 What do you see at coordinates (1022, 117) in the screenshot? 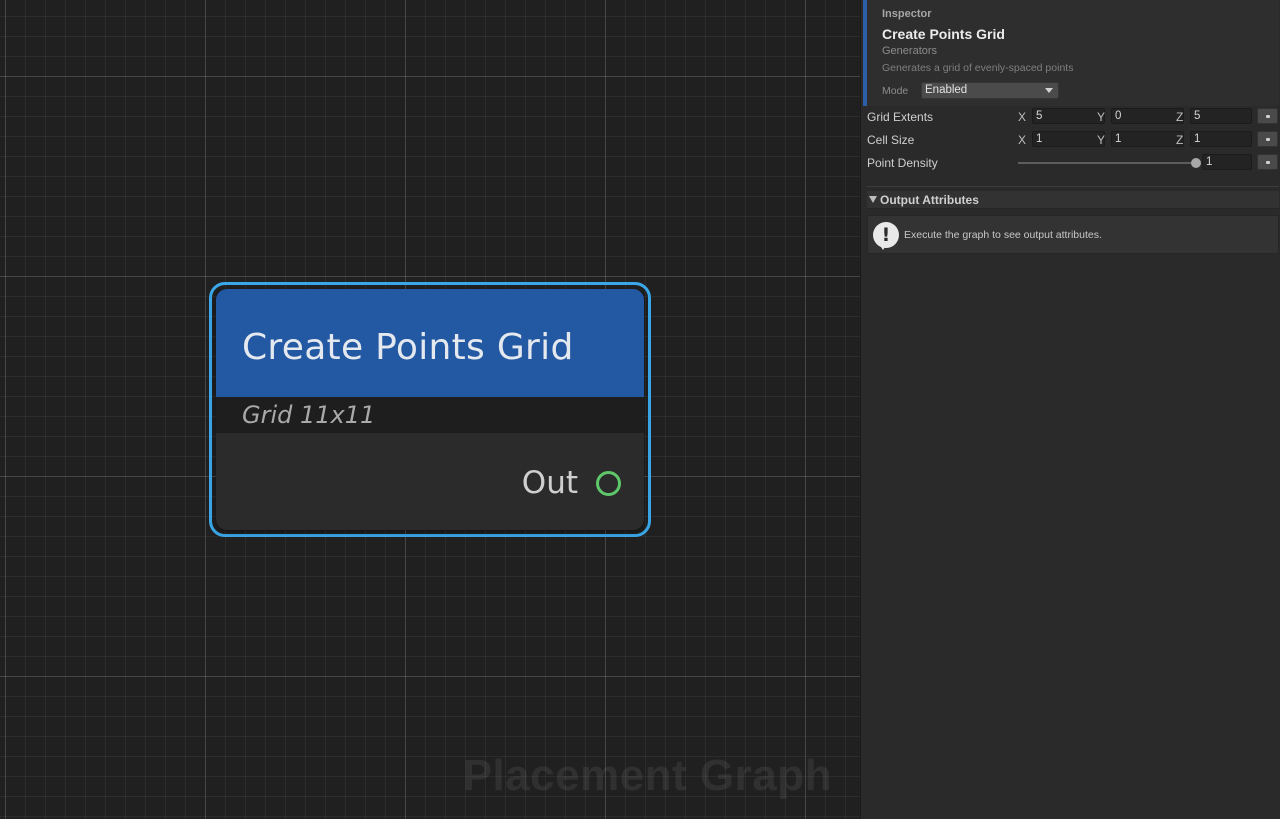
I see `grid-extents-x-label: X` at bounding box center [1022, 117].